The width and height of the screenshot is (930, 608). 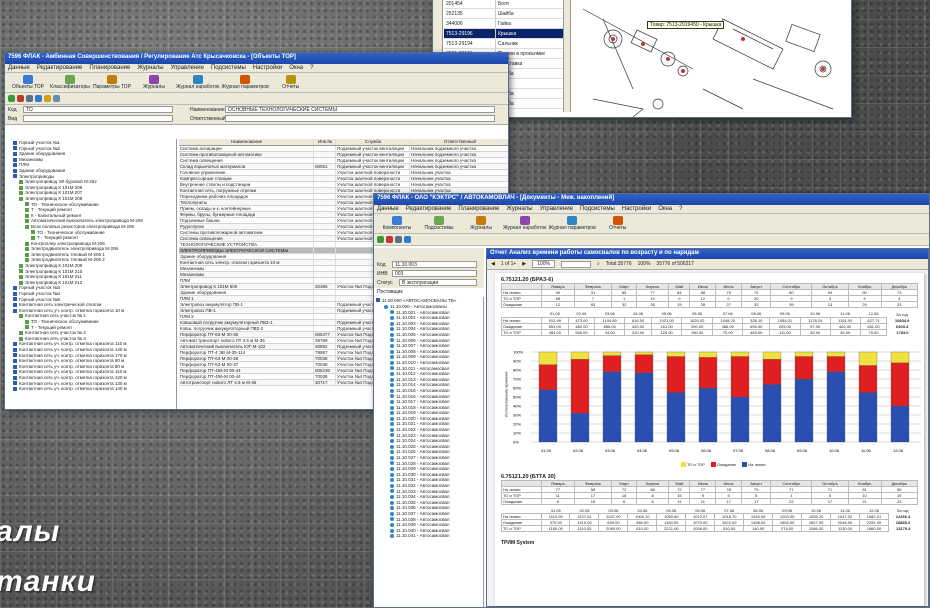 I want to click on search-field, so click(x=575, y=264).